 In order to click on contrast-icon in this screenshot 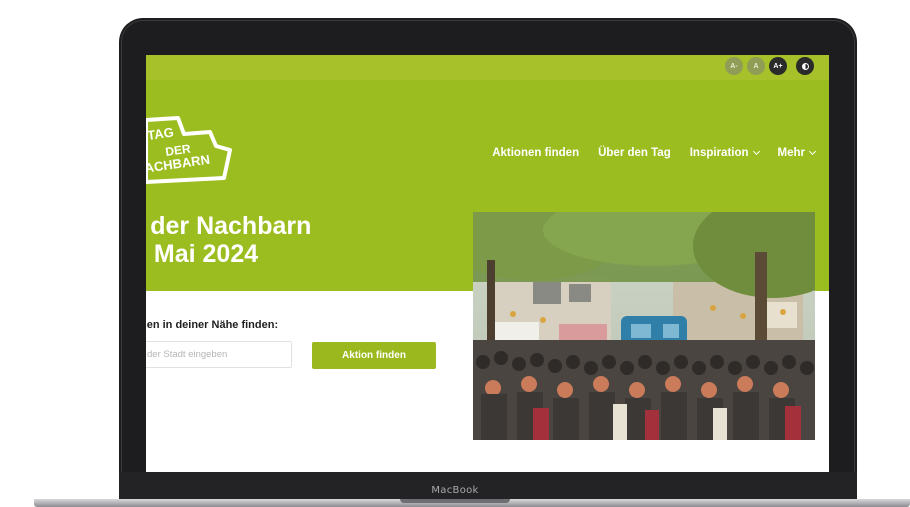, I will do `click(805, 66)`.